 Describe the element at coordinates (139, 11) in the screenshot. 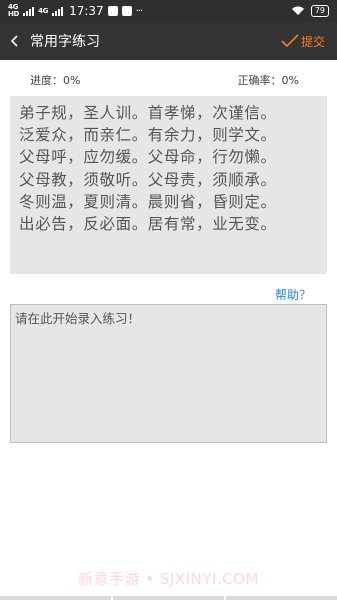

I see `more-notifications: ···` at that location.